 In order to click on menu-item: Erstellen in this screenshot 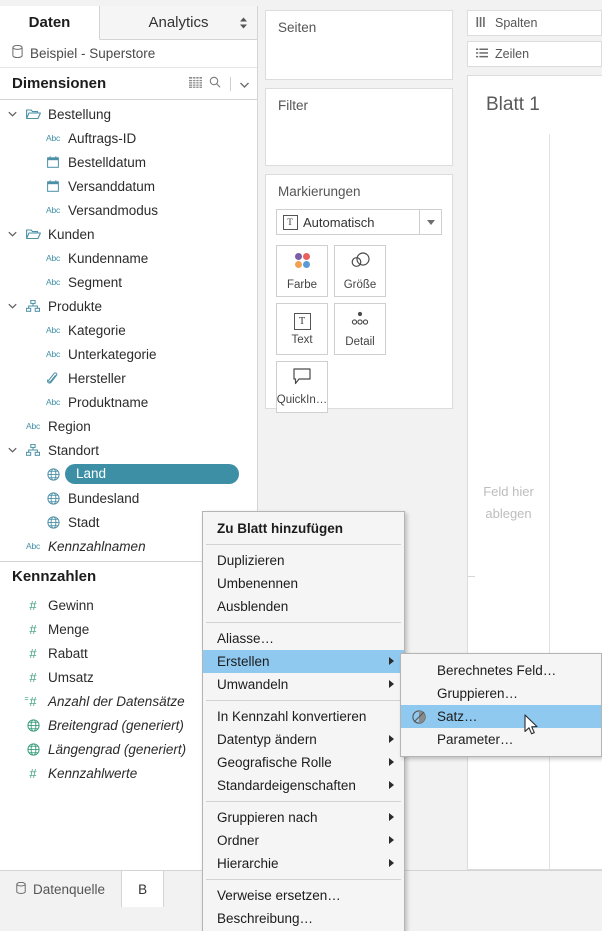, I will do `click(303, 661)`.